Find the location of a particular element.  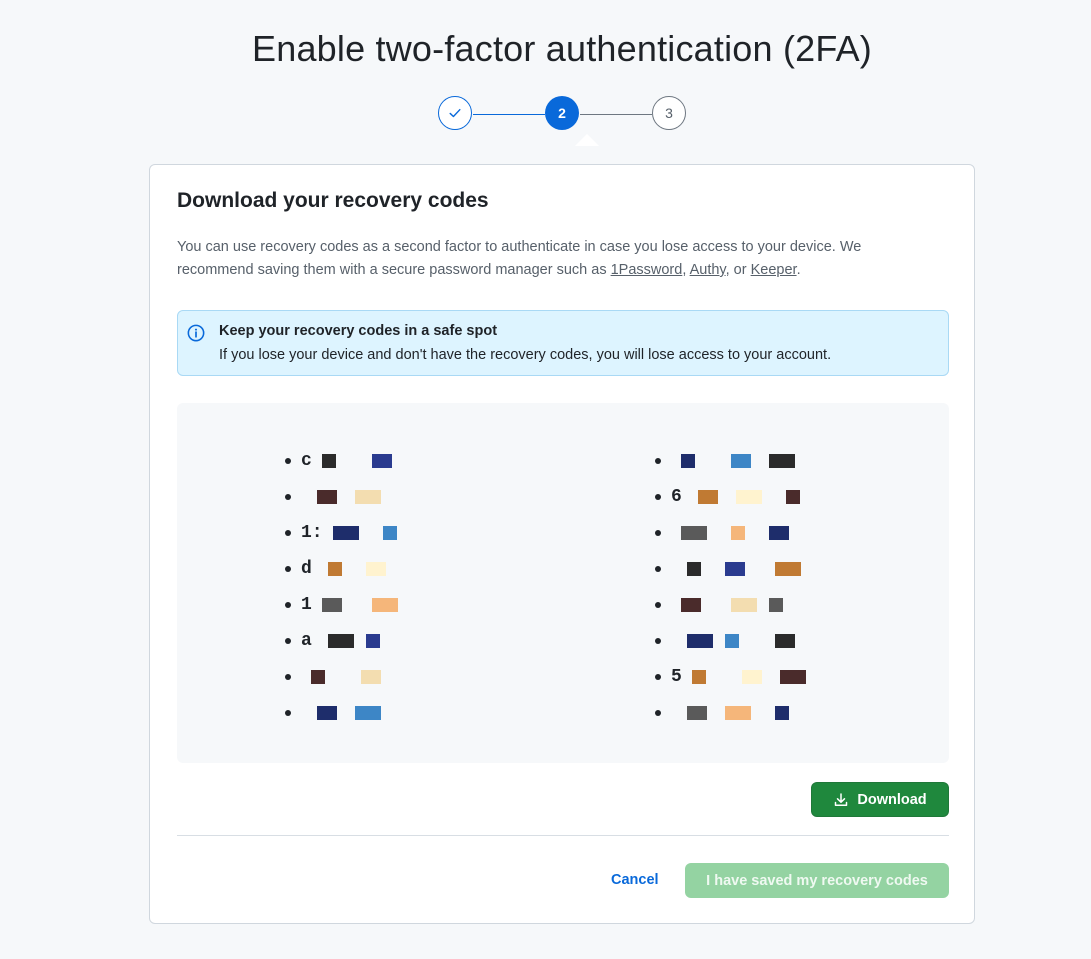

download-label: Download is located at coordinates (892, 799).